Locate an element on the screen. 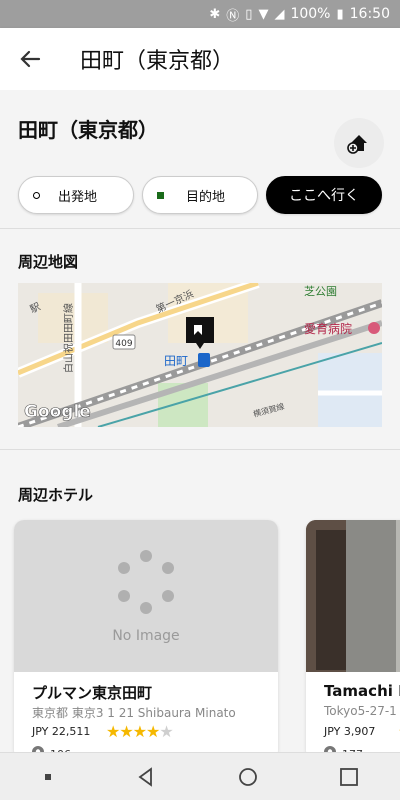 This screenshot has width=400, height=800. hotel-price: JPY 22,511 is located at coordinates (61, 731).